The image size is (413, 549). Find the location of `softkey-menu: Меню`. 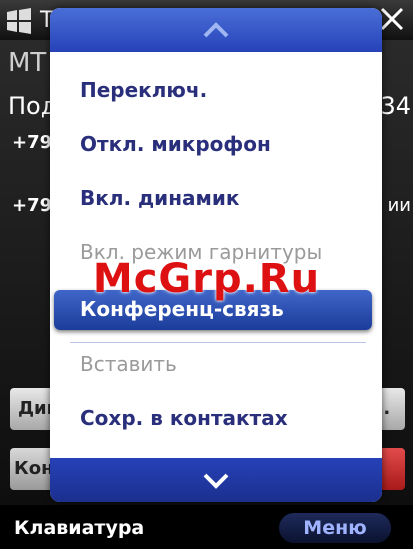

softkey-menu: Меню is located at coordinates (335, 528).